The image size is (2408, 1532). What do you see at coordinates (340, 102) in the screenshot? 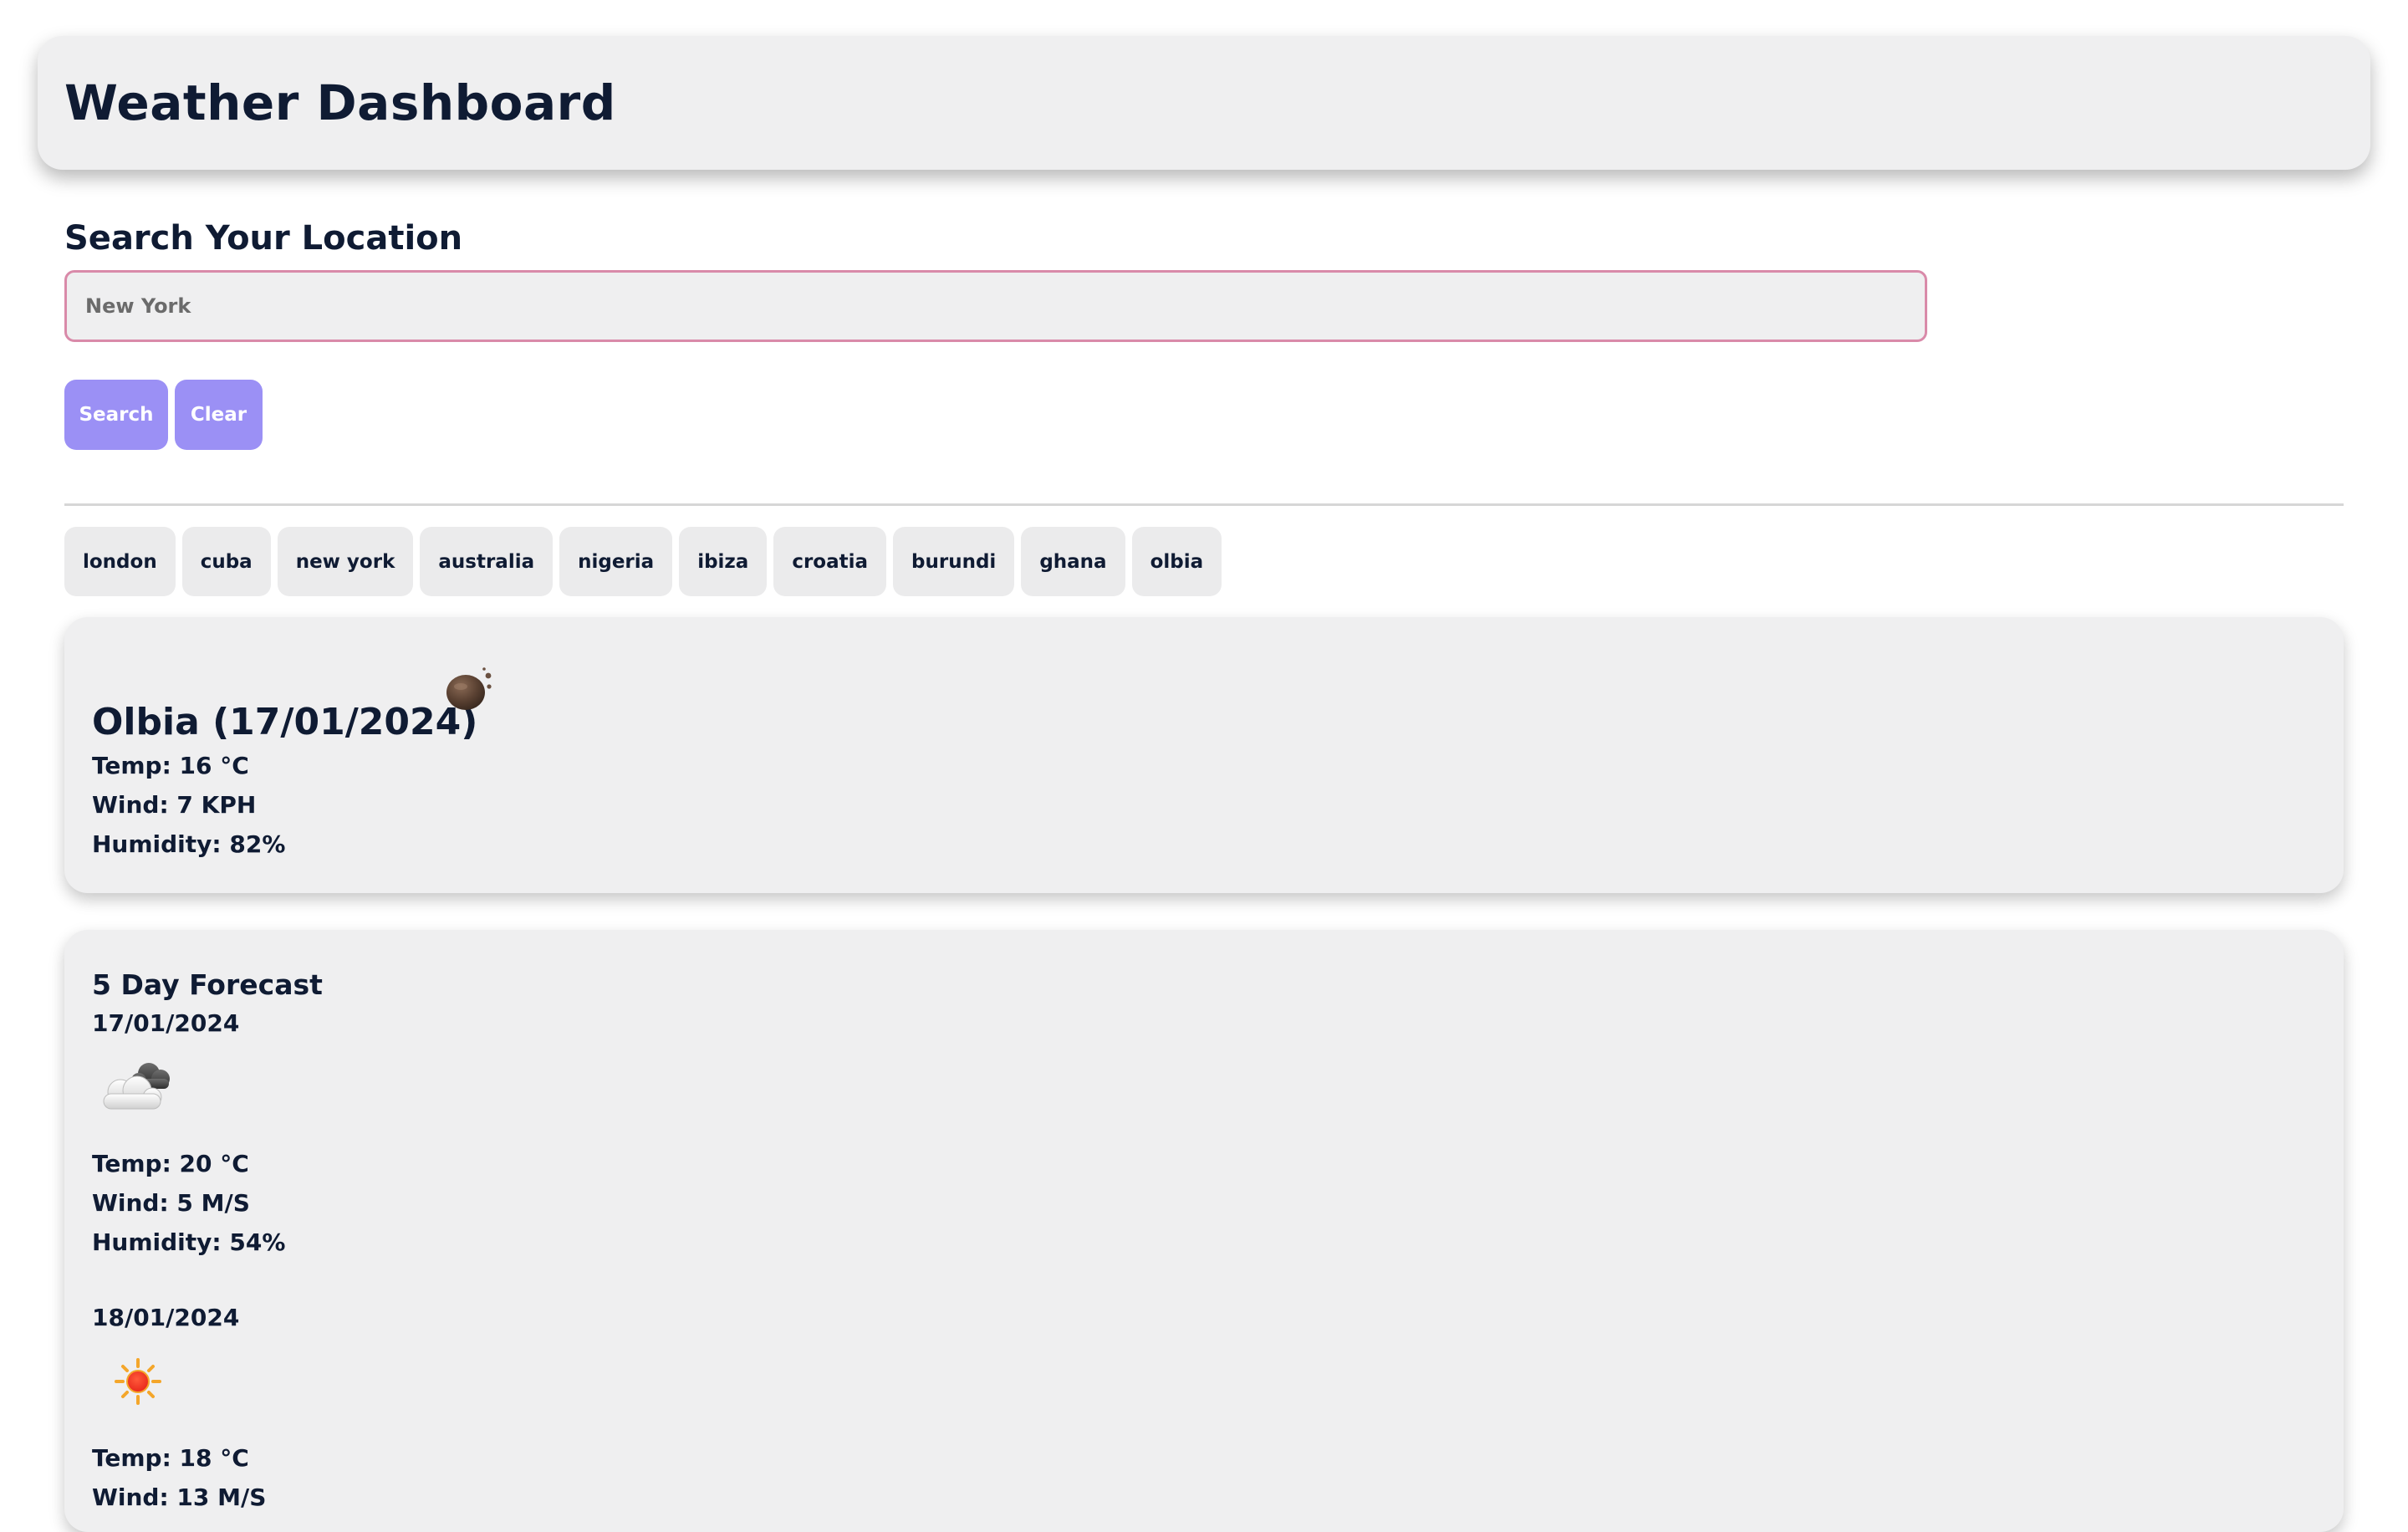
I see `page-title: Weather Dashboard` at bounding box center [340, 102].